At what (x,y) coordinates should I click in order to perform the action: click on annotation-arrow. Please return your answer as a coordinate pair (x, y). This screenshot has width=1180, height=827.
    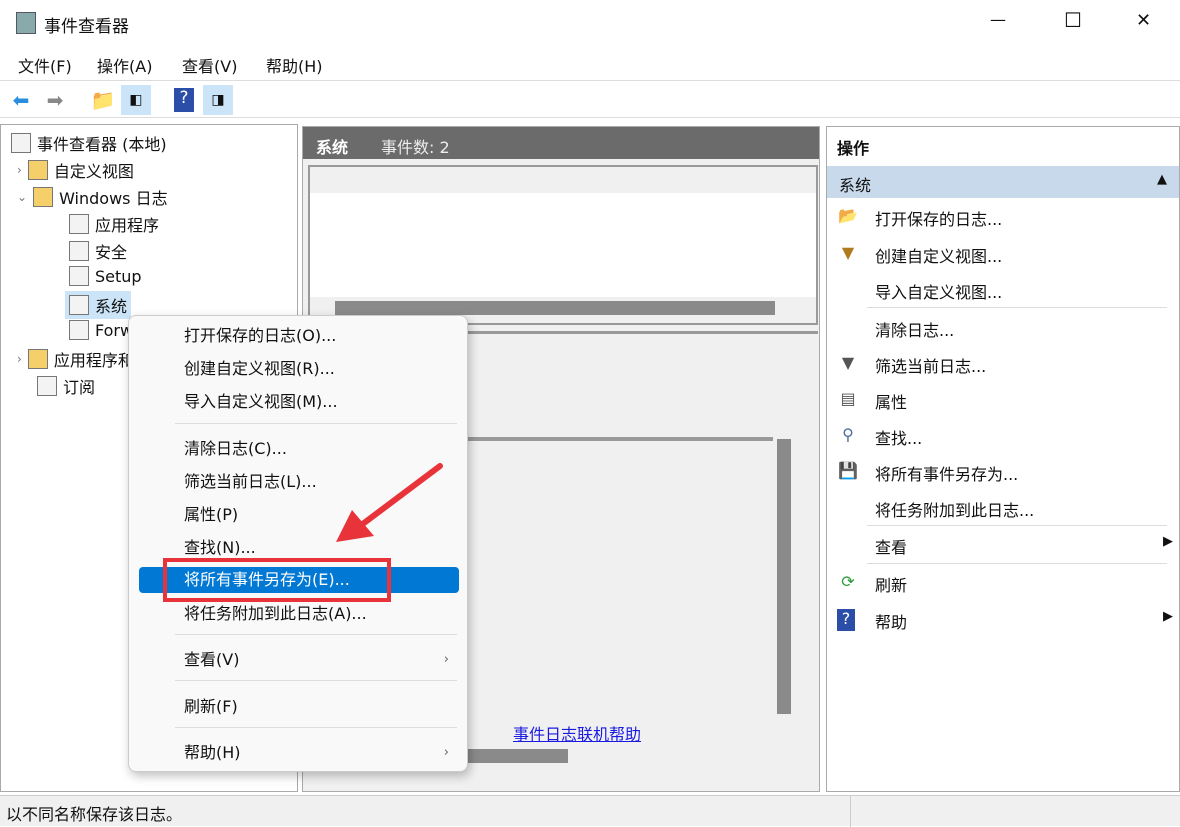
    Looking at the image, I should click on (389, 502).